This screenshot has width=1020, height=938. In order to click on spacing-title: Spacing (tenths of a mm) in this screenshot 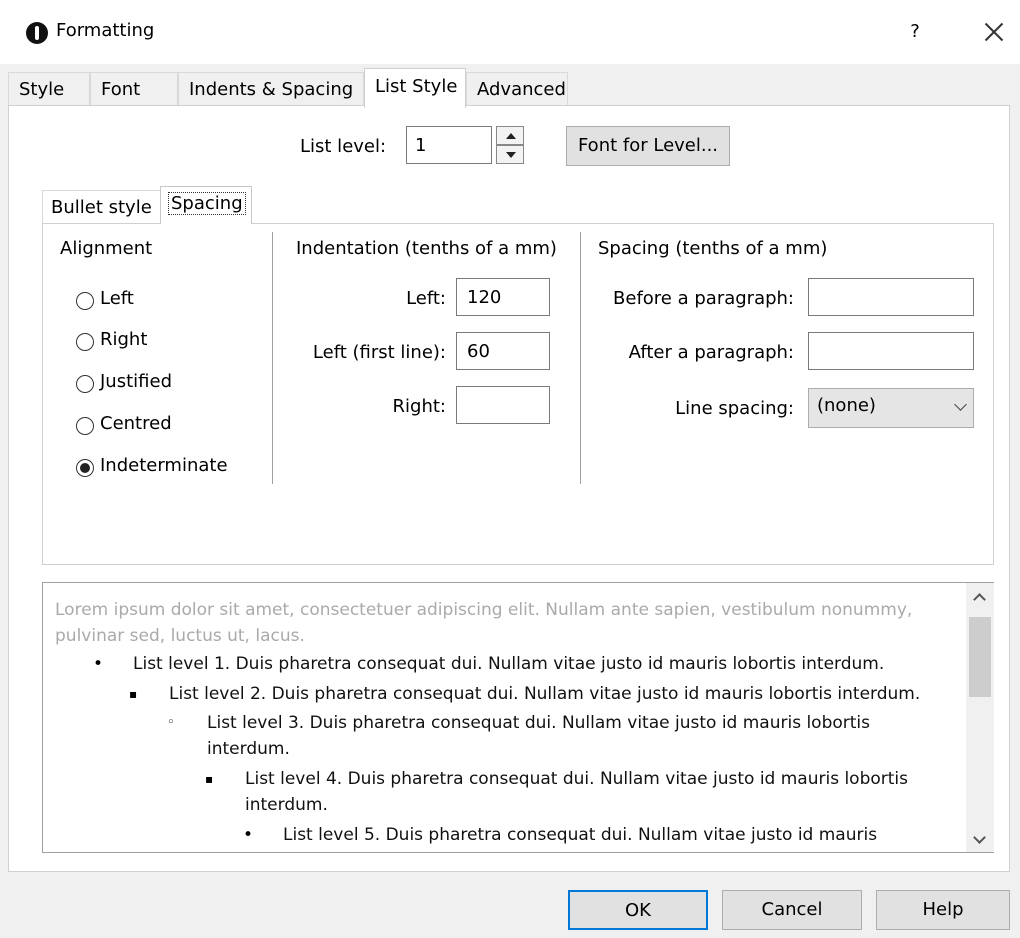, I will do `click(713, 248)`.